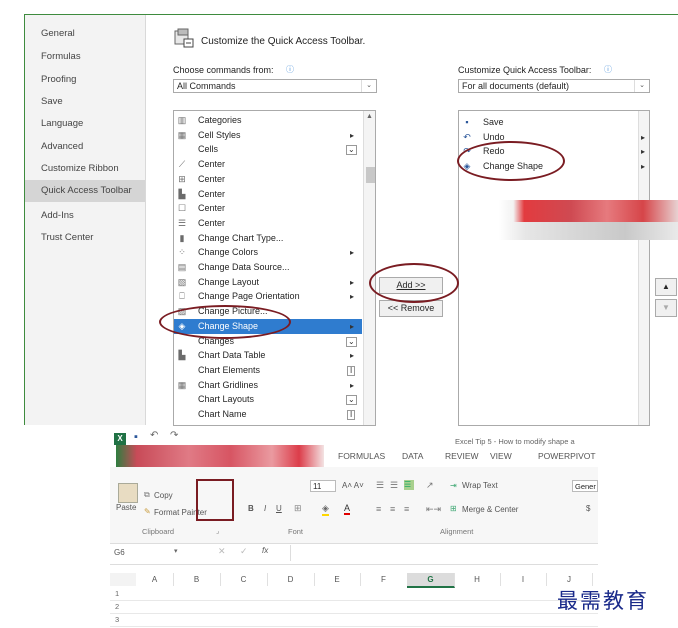 The height and width of the screenshot is (628, 678). I want to click on command-item: ☰ Center, so click(268, 223).